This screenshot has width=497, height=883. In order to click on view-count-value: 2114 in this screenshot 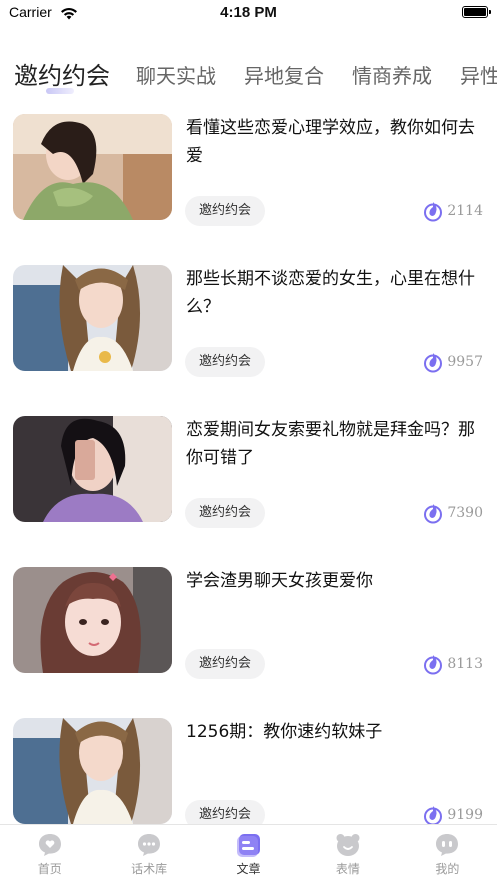, I will do `click(465, 211)`.